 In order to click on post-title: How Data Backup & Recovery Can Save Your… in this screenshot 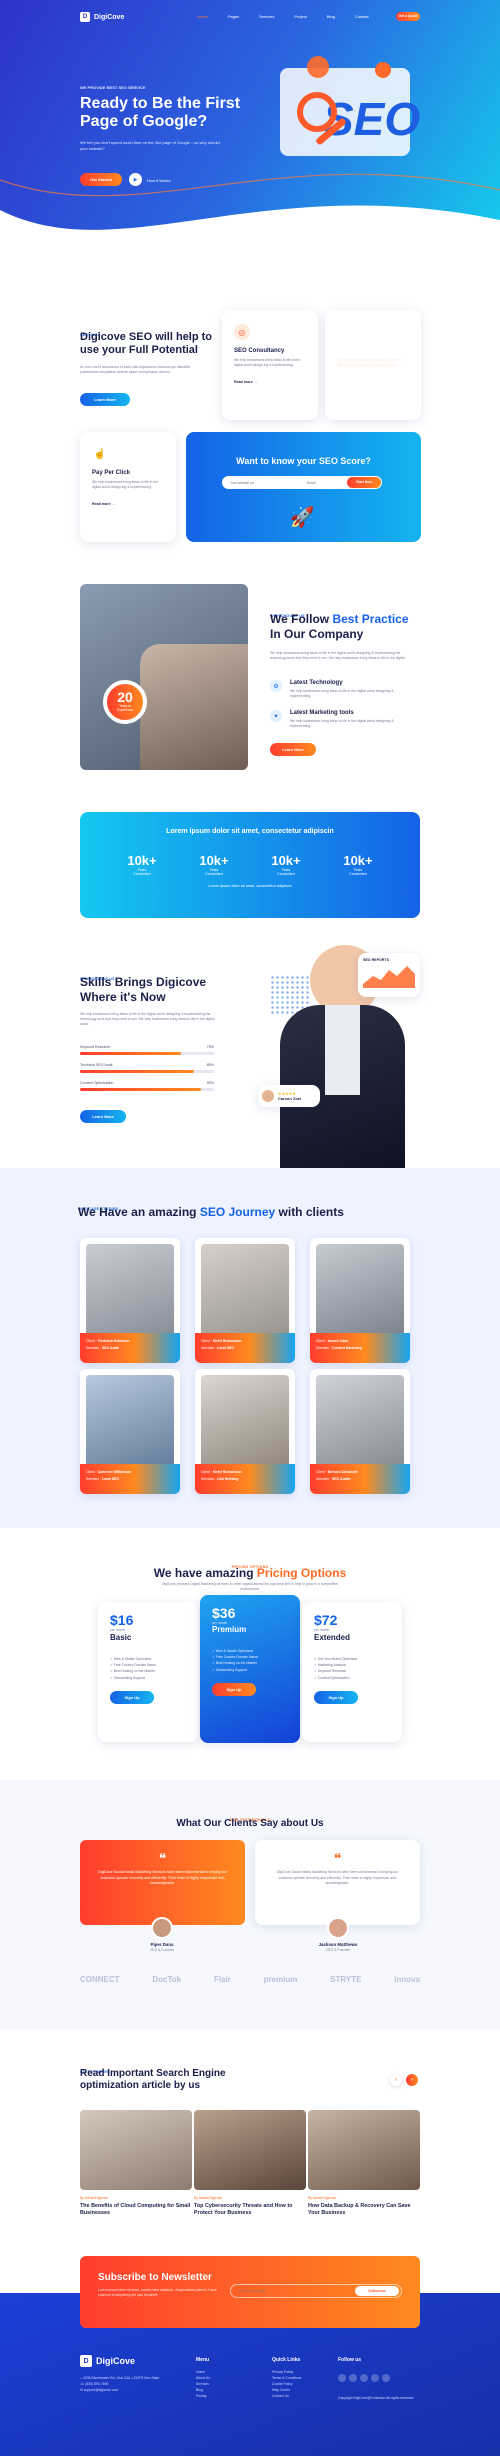, I will do `click(364, 2210)`.